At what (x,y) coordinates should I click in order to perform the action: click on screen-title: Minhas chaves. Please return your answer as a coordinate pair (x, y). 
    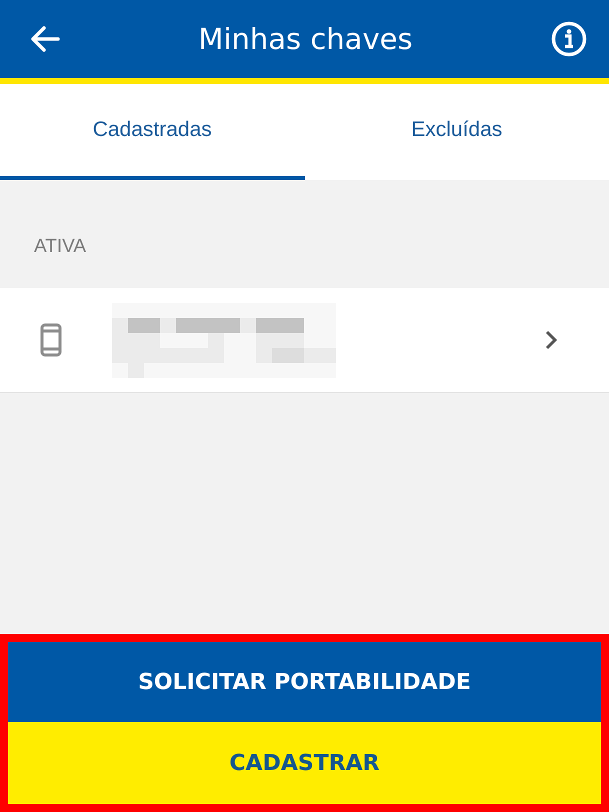
    Looking at the image, I should click on (305, 39).